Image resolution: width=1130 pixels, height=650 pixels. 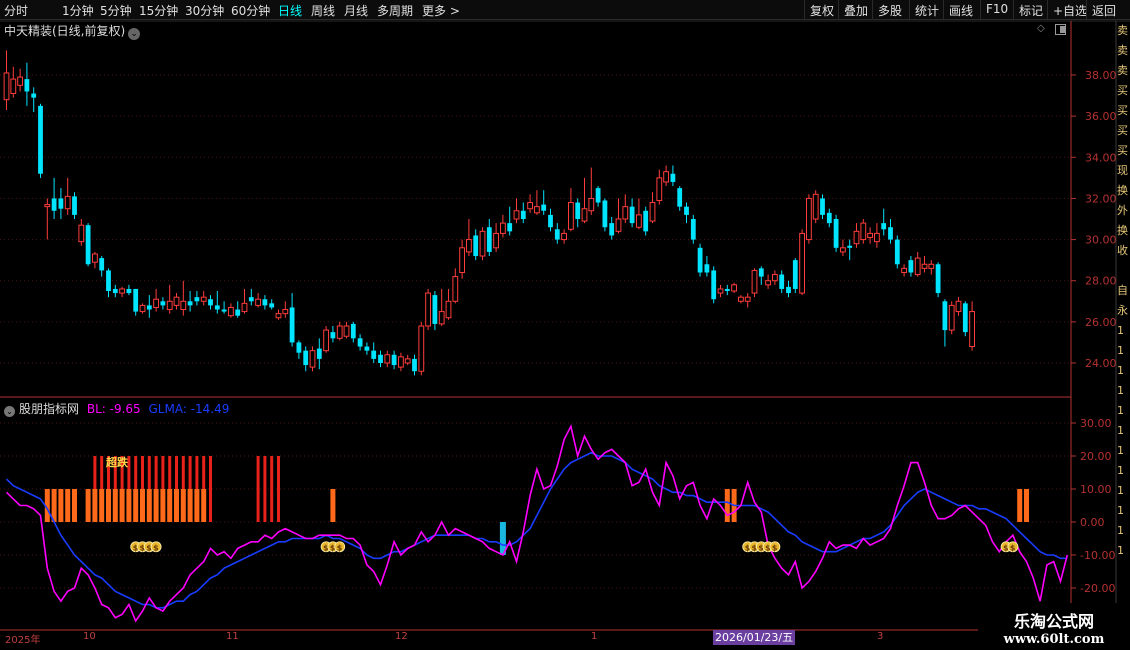 I want to click on strip-char: 现, so click(x=1122, y=170).